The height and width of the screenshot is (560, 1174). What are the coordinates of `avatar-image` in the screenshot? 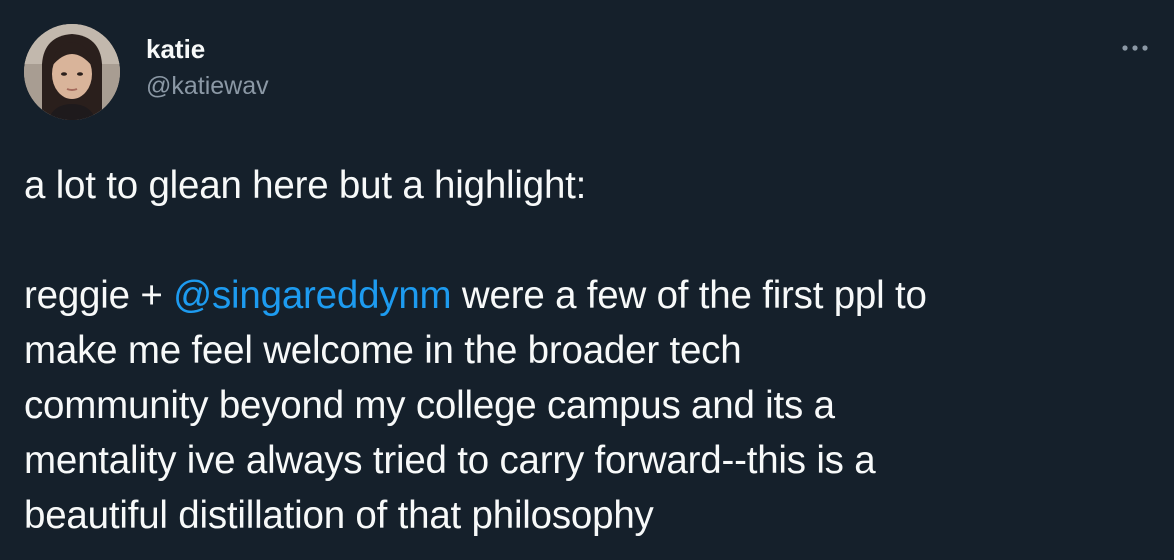 It's located at (72, 72).